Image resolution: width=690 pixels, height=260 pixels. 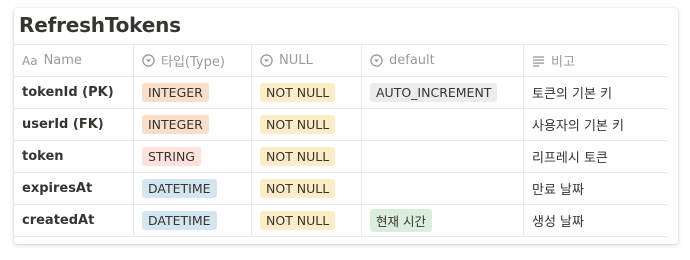 What do you see at coordinates (572, 94) in the screenshot?
I see `note-text: 토큰의 기본 키` at bounding box center [572, 94].